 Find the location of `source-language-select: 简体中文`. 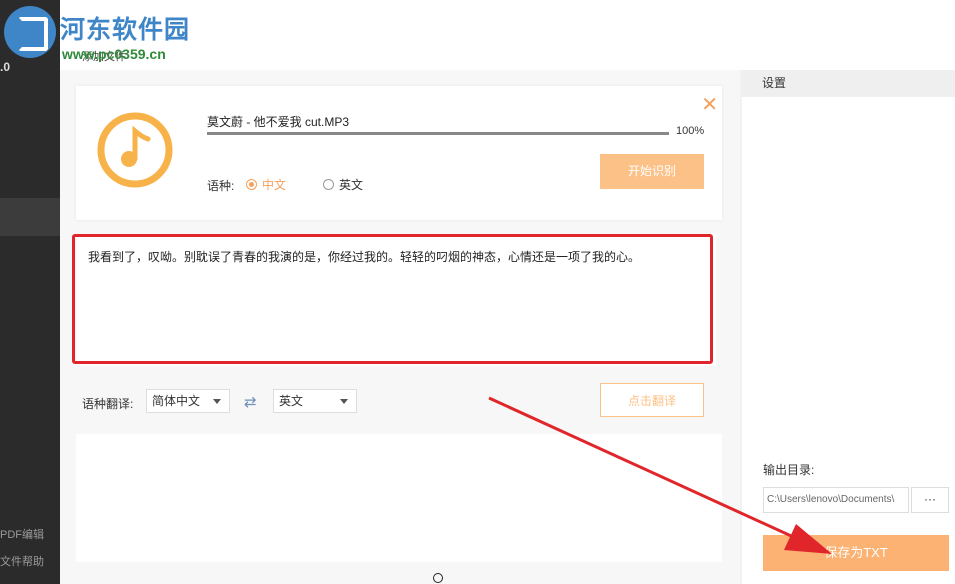

source-language-select: 简体中文 is located at coordinates (188, 401).